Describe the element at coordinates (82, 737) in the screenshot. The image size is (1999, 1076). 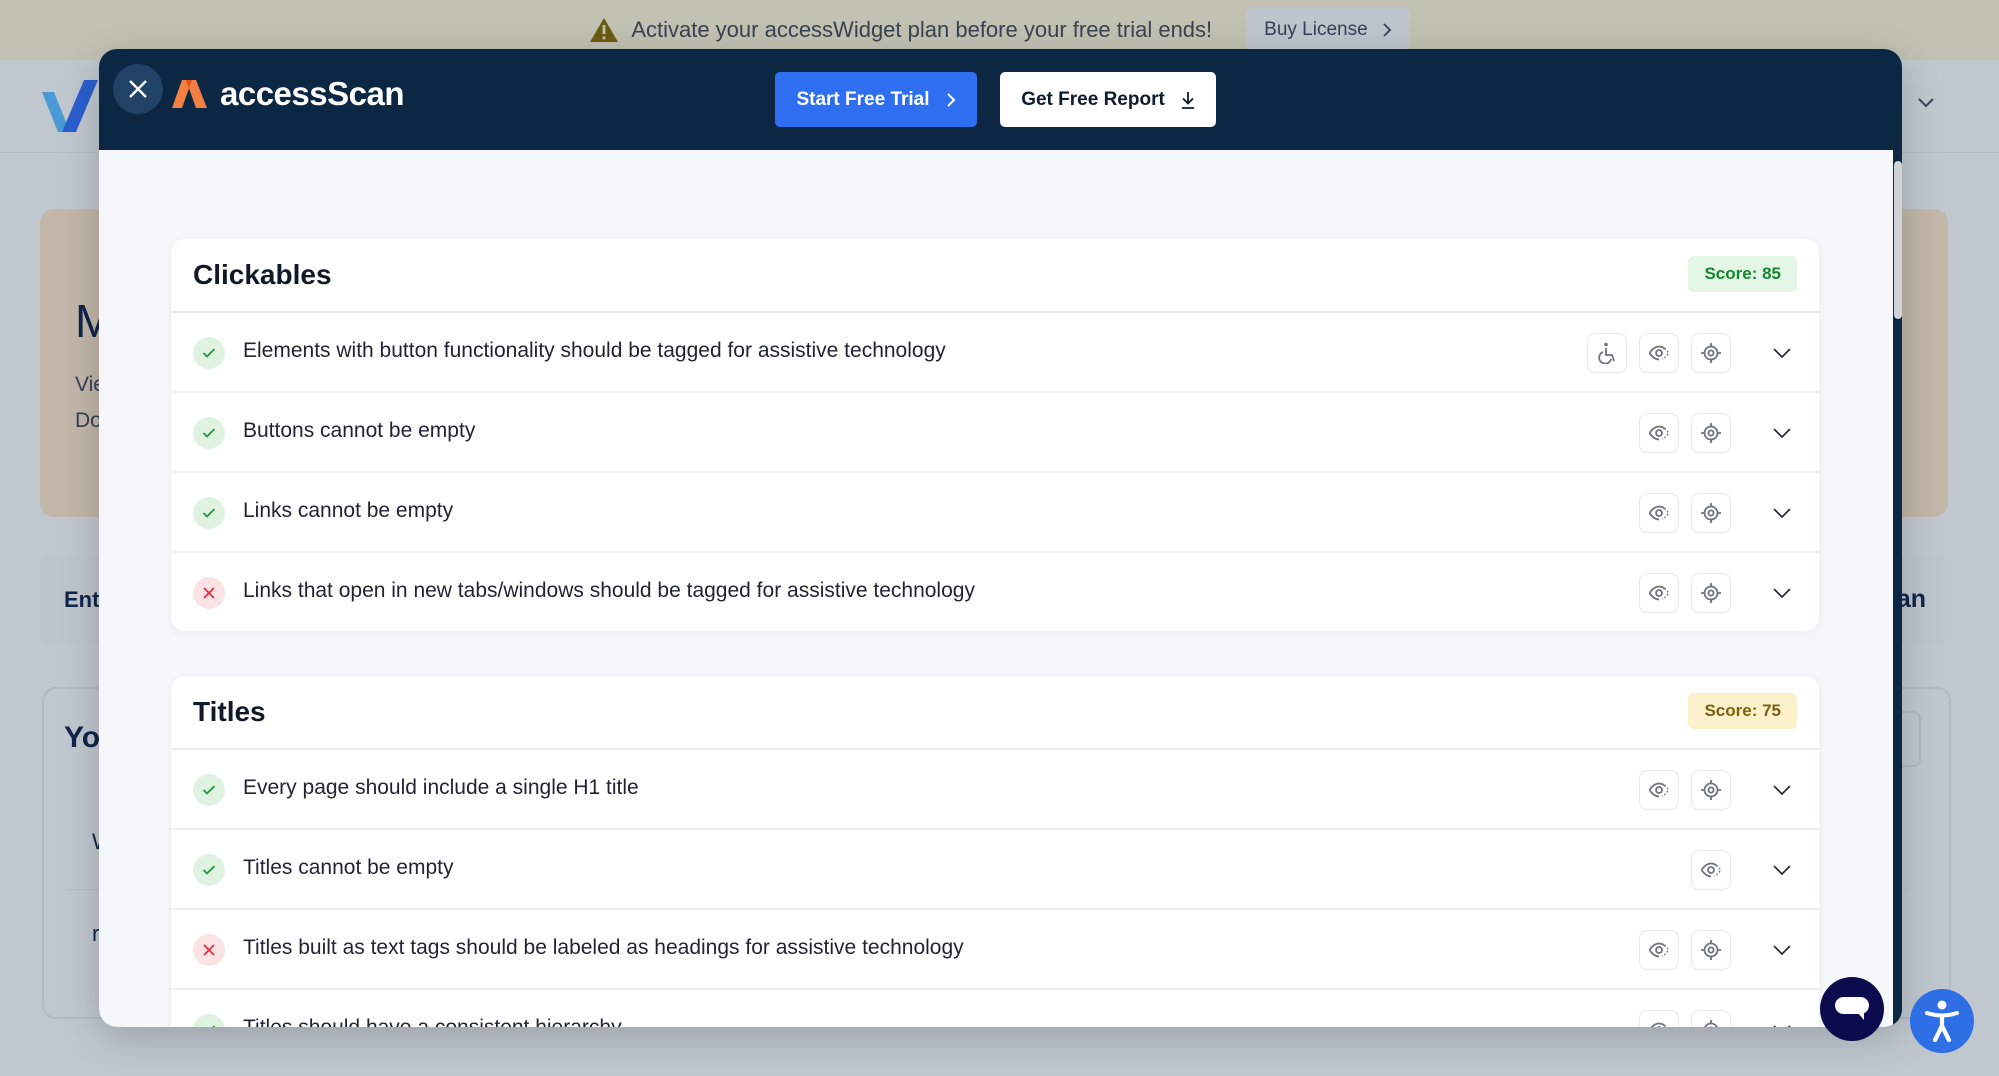
I see `your-title-fragment: Yo` at that location.